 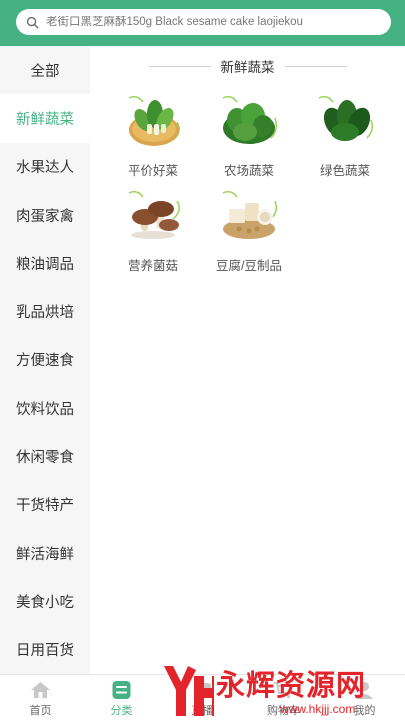 I want to click on search-icon, so click(x=32, y=22).